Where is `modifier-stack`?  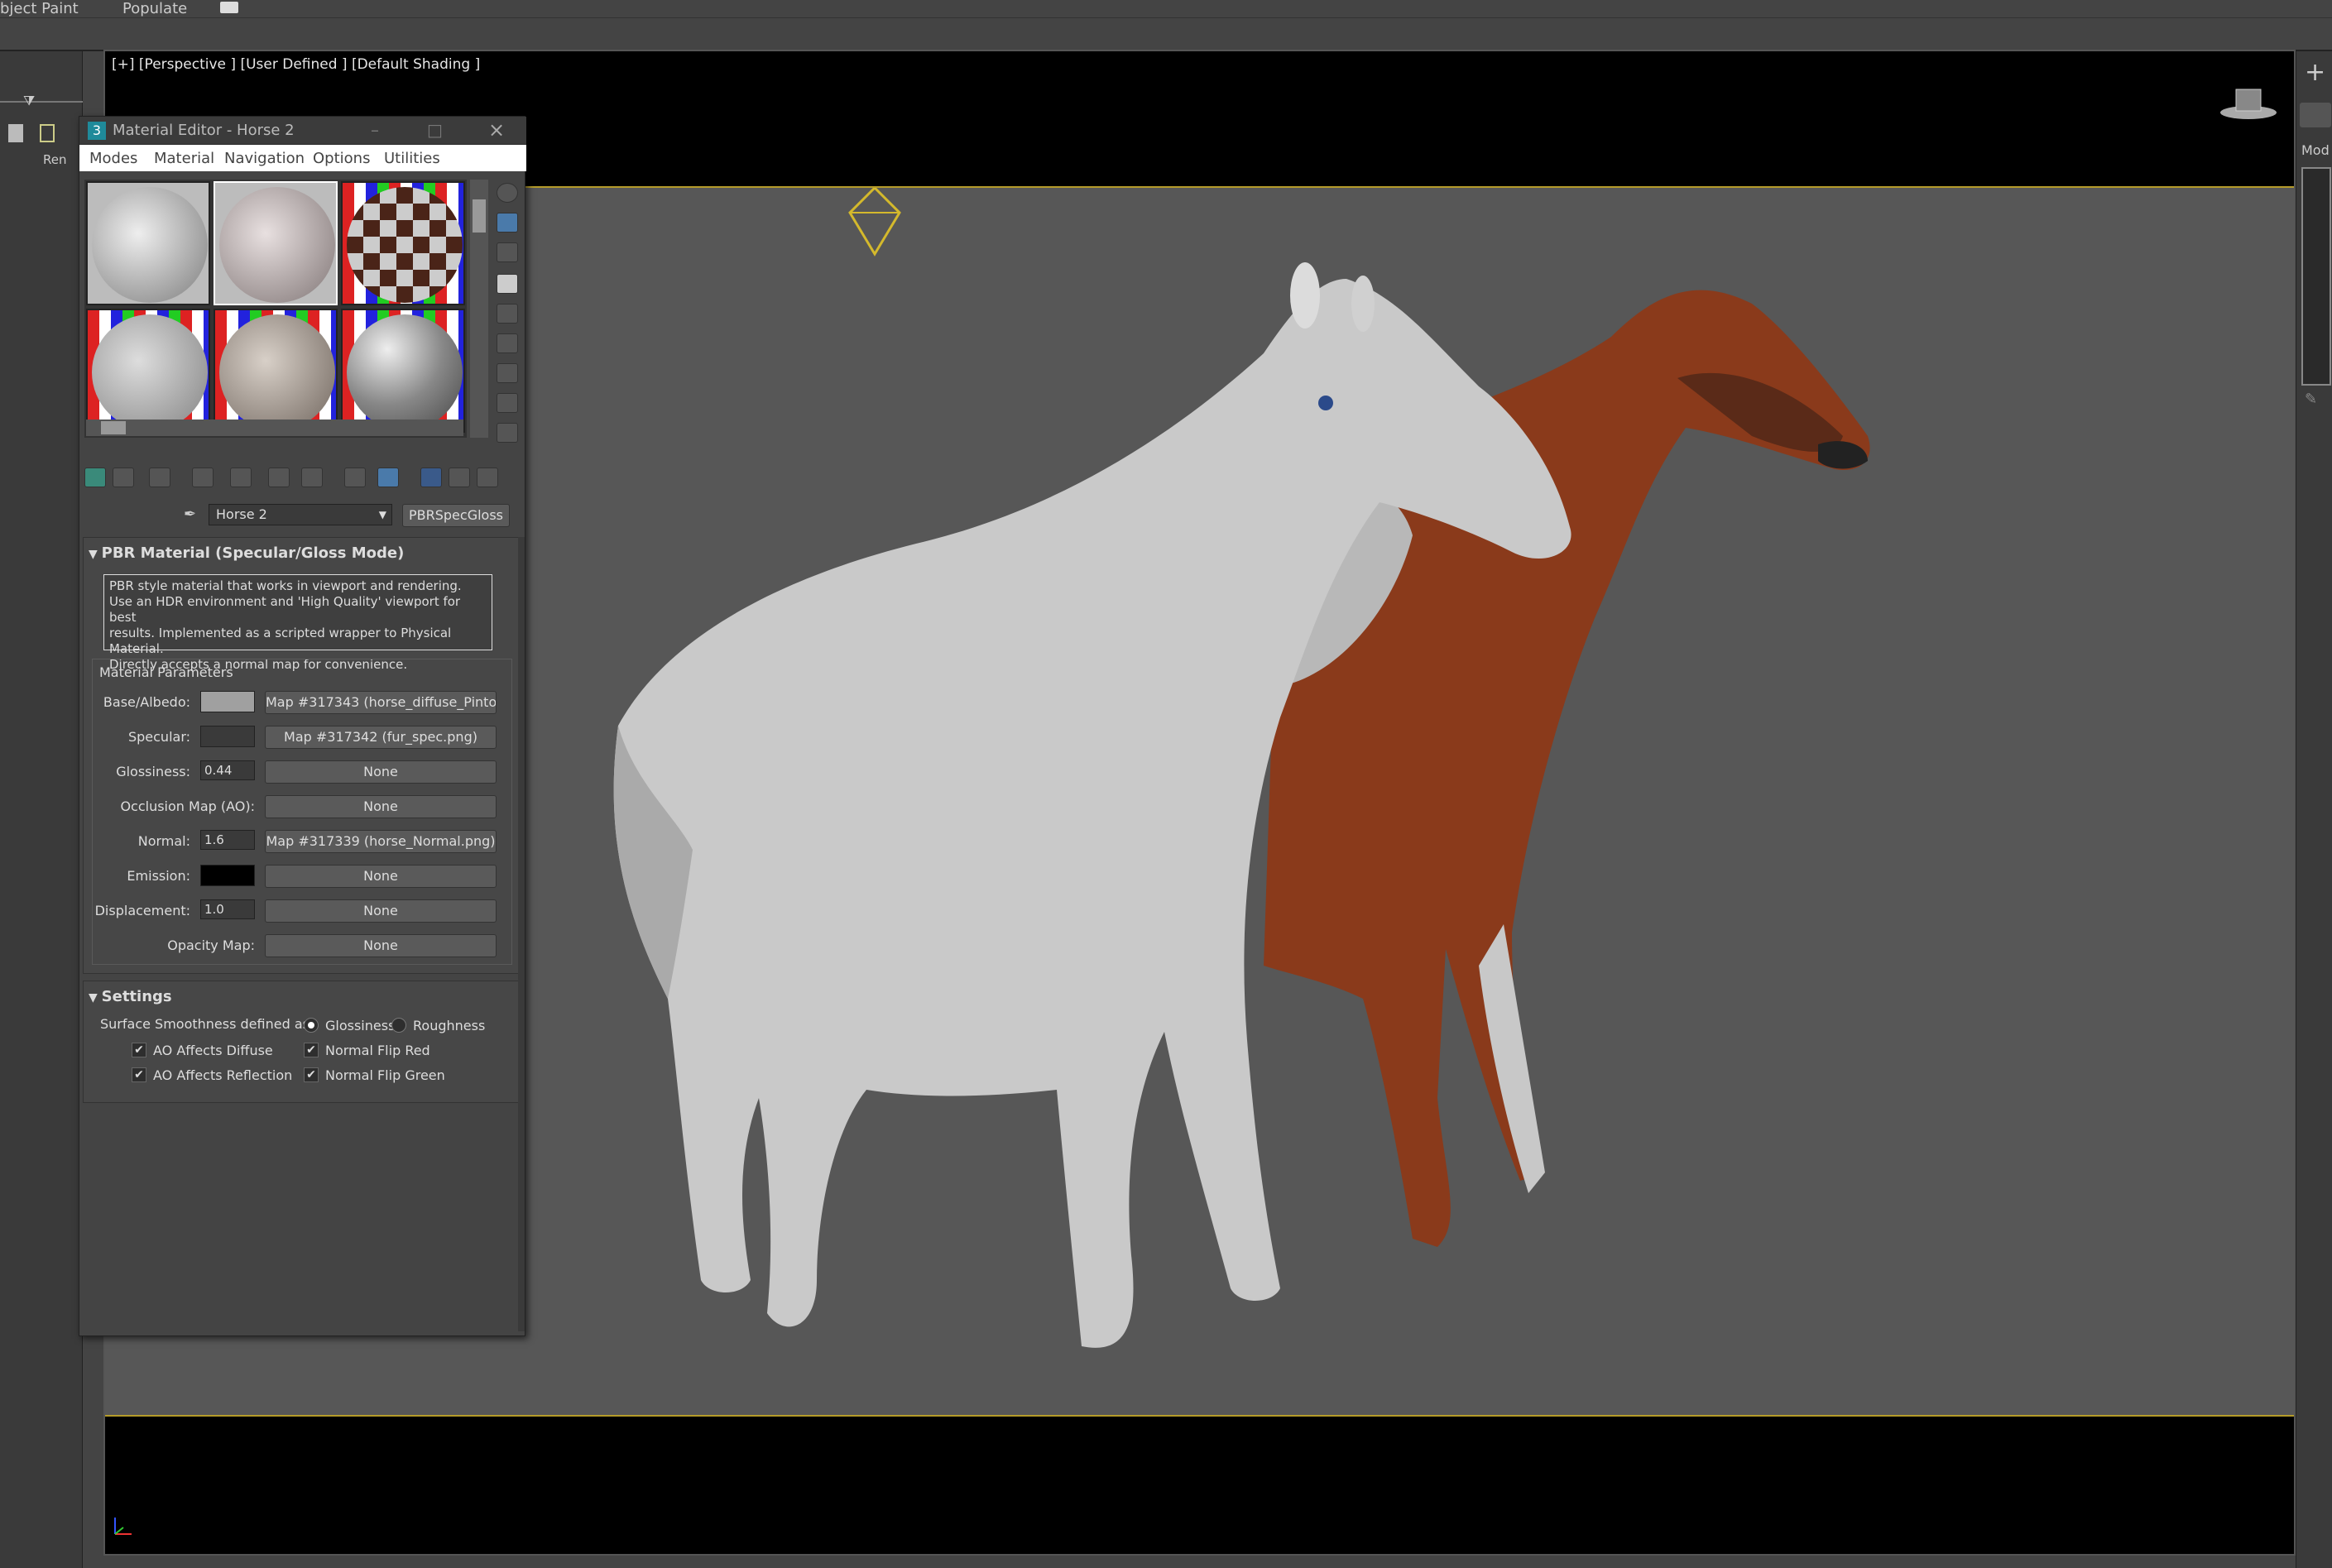
modifier-stack is located at coordinates (2316, 277).